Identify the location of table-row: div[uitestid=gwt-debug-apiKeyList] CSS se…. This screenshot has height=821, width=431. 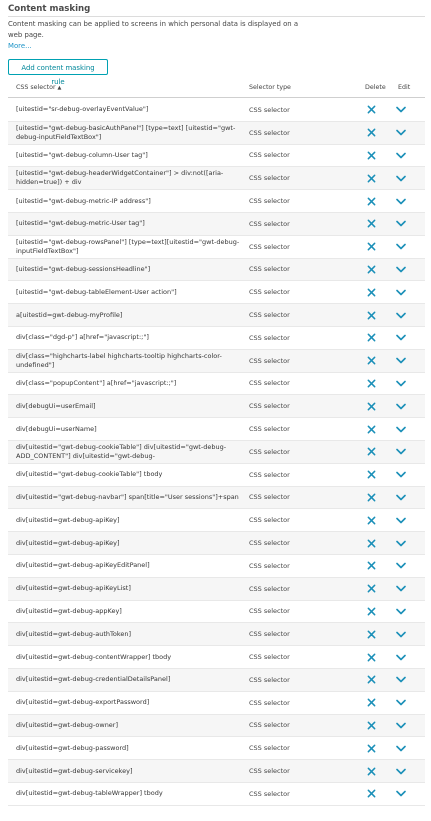
(216, 589).